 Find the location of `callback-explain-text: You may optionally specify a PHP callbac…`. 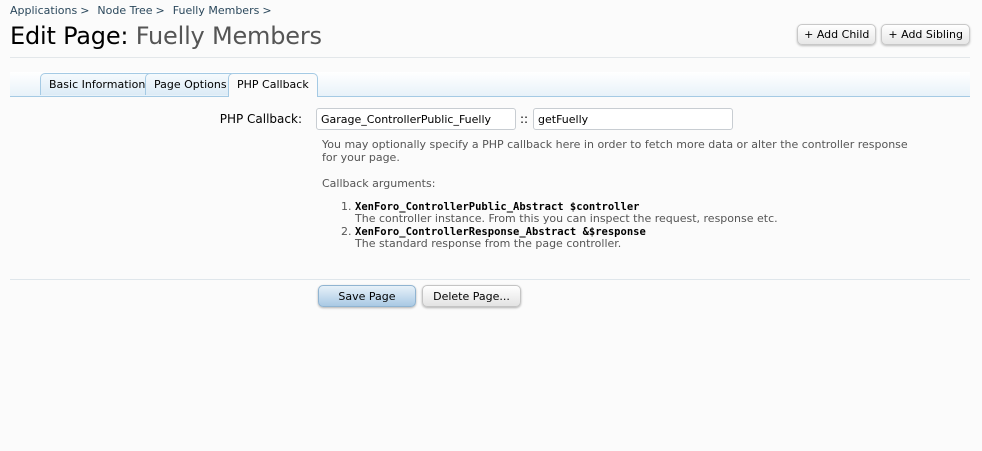

callback-explain-text: You may optionally specify a PHP callbac… is located at coordinates (615, 151).